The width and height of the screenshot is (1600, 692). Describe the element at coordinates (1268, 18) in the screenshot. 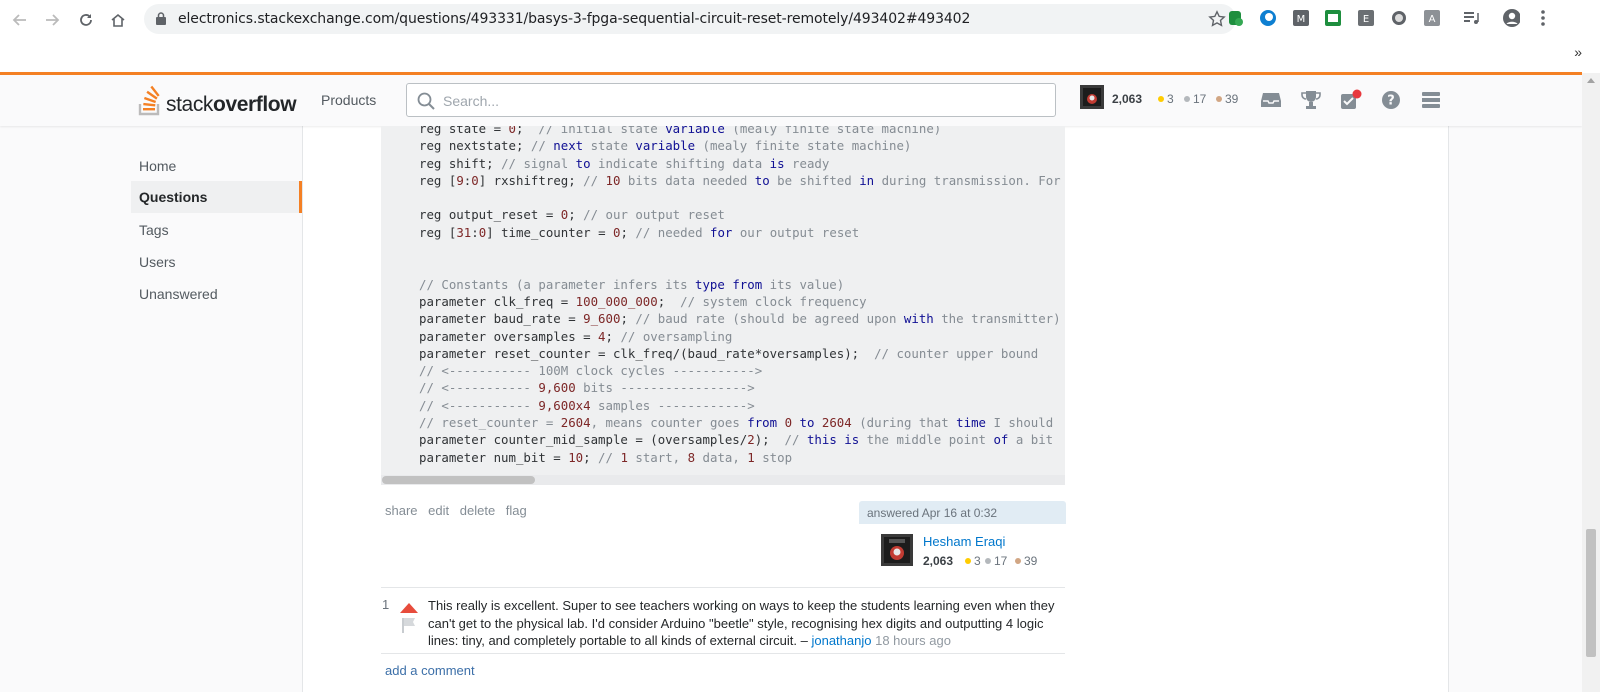

I see `extension-edge-icon` at that location.